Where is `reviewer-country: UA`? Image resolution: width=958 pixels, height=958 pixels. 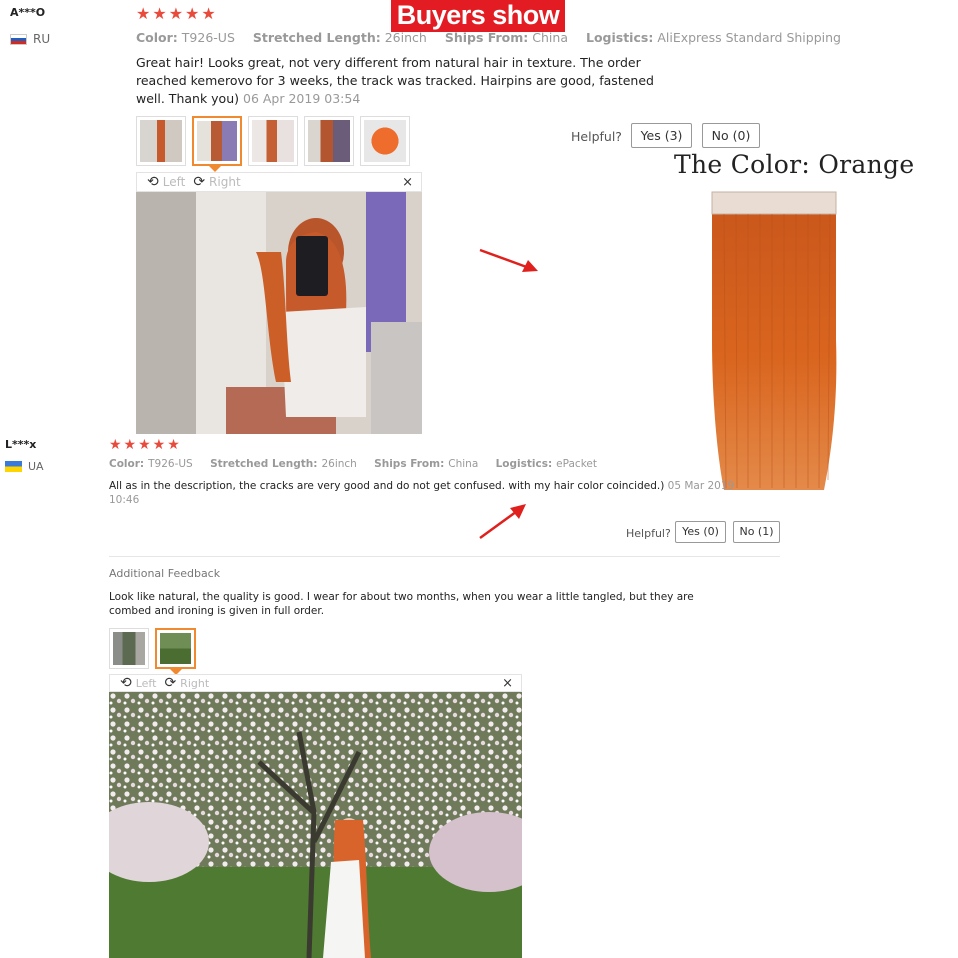 reviewer-country: UA is located at coordinates (24, 466).